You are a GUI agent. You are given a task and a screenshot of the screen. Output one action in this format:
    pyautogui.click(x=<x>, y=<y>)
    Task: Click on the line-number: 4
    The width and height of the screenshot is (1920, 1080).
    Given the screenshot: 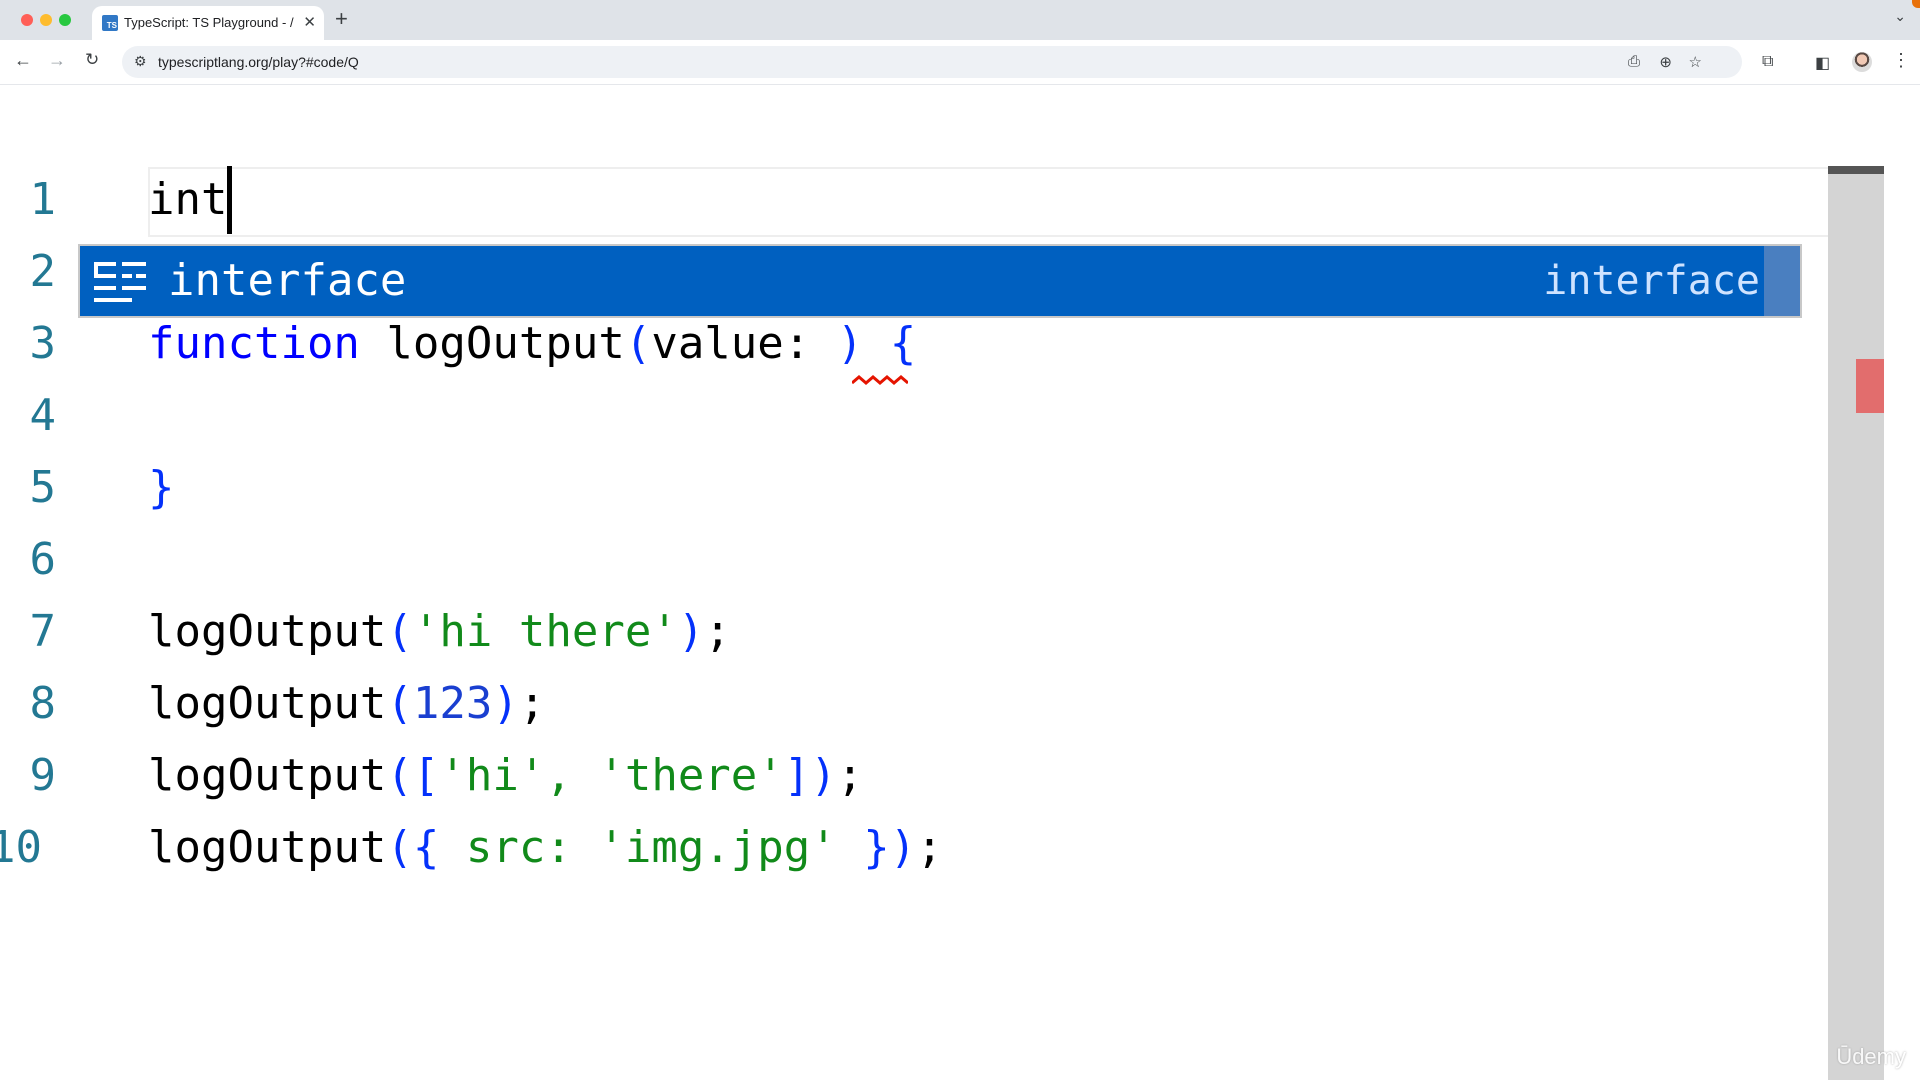 What is the action you would take?
    pyautogui.click(x=43, y=415)
    